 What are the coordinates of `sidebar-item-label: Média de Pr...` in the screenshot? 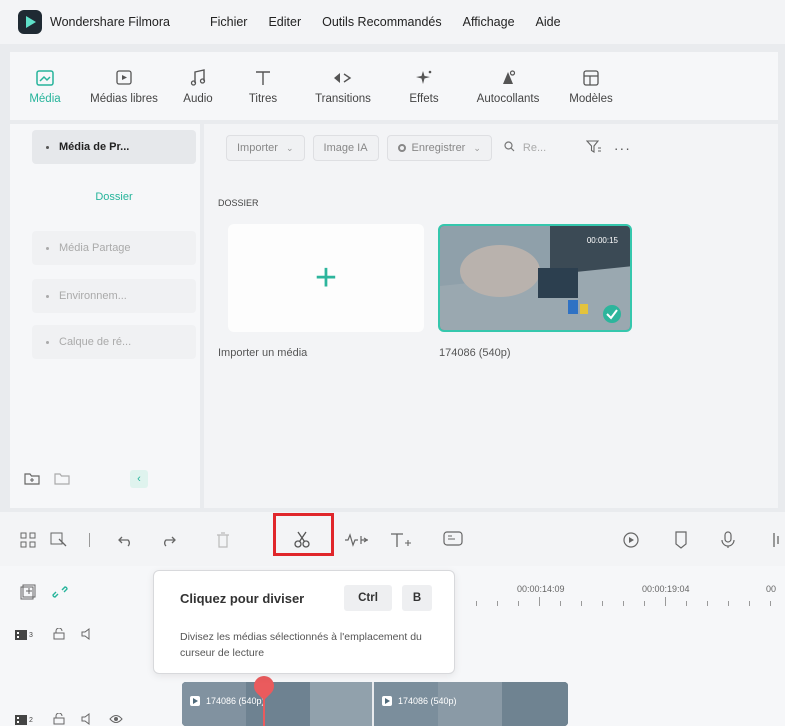 It's located at (94, 147).